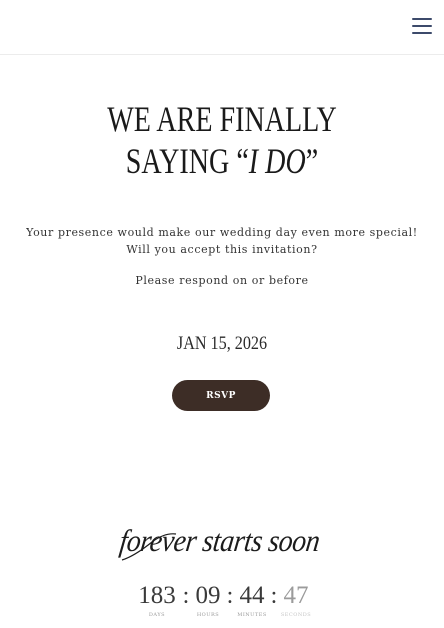  What do you see at coordinates (157, 615) in the screenshot?
I see `countdown-days-label: DAYS` at bounding box center [157, 615].